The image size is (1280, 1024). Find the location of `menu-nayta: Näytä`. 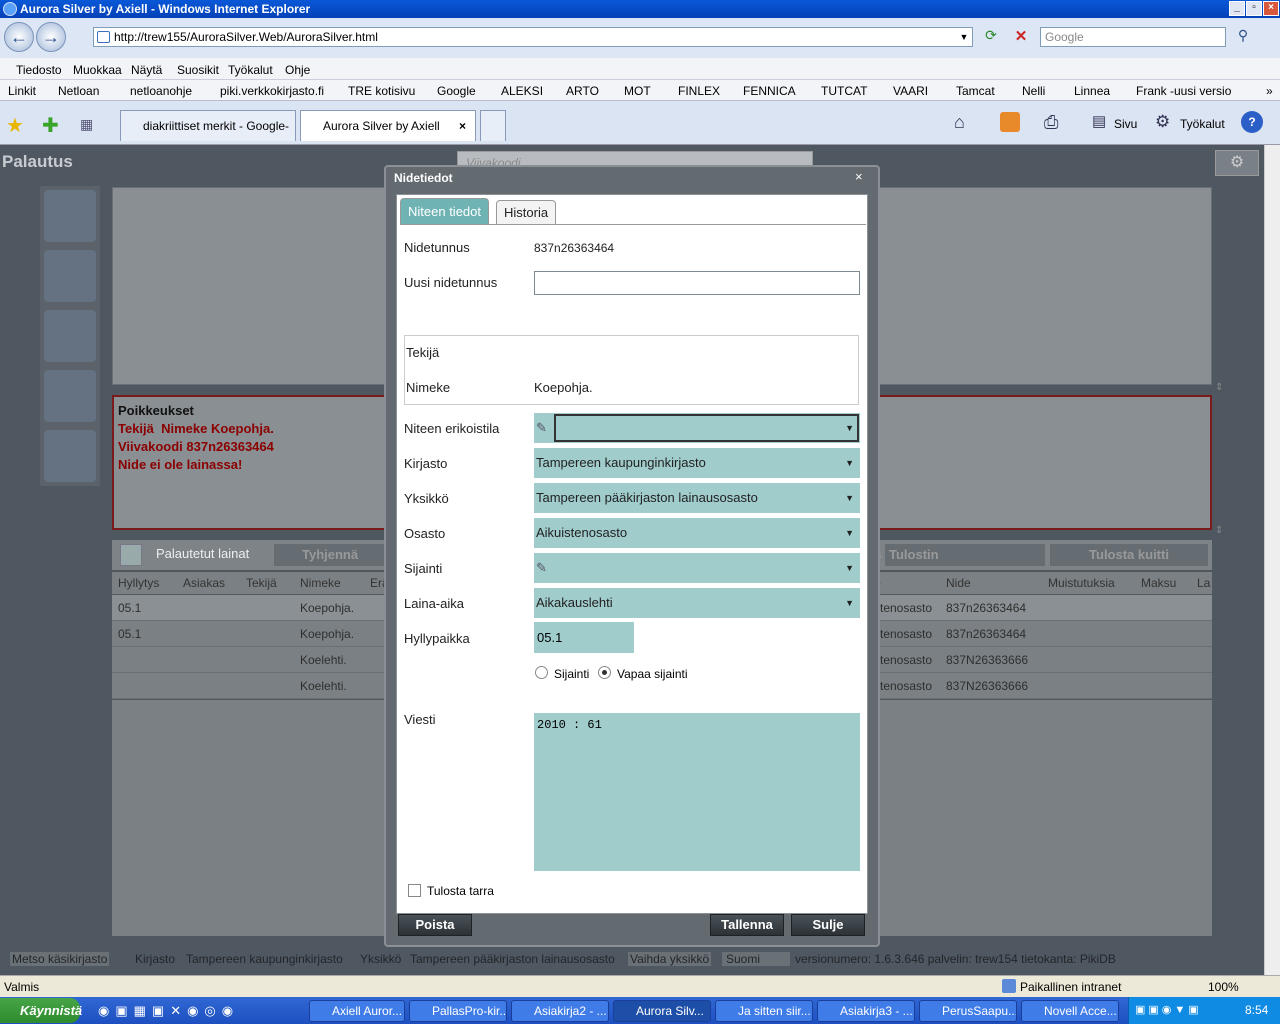

menu-nayta: Näytä is located at coordinates (146, 70).